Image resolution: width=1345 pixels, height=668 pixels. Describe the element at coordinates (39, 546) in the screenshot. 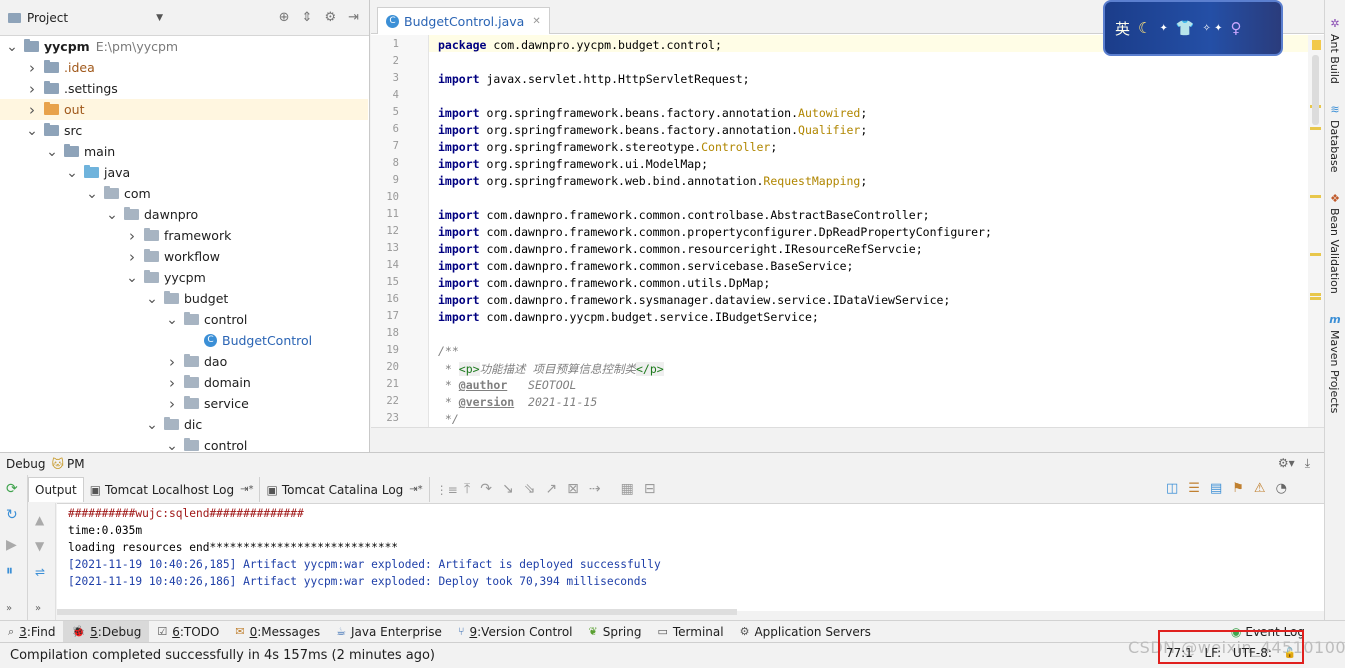

I see `scroll-down-icon: ▼` at that location.